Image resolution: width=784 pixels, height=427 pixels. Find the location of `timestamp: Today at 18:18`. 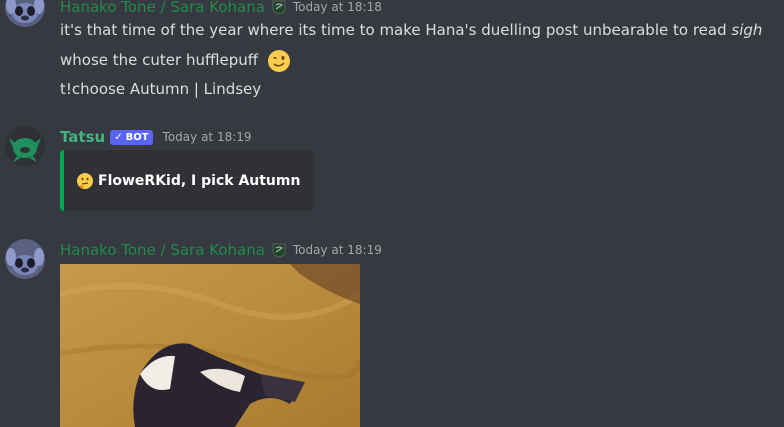

timestamp: Today at 18:18 is located at coordinates (337, 7).